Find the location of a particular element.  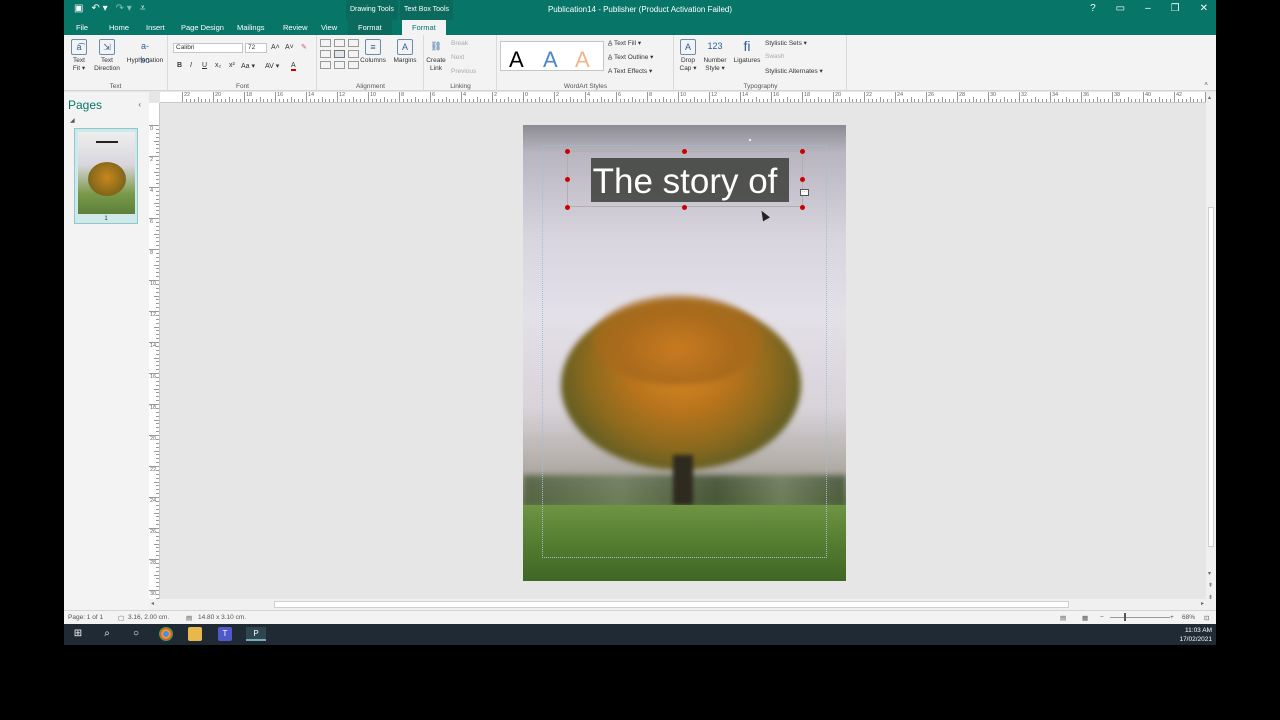

tab-view: View is located at coordinates (329, 27).